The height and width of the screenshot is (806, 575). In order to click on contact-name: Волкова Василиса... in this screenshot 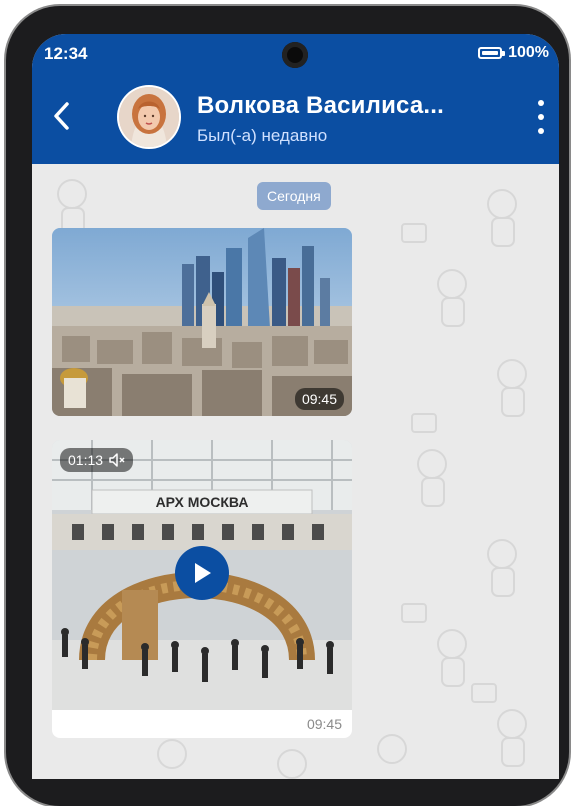, I will do `click(320, 106)`.